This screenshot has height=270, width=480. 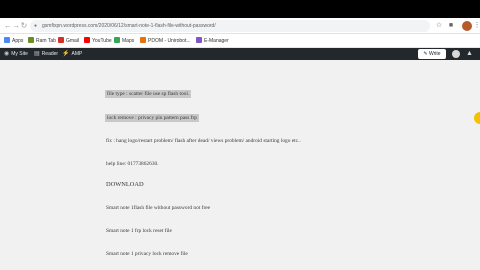 I want to click on bookmark-youtube: YouTube, so click(x=98, y=41).